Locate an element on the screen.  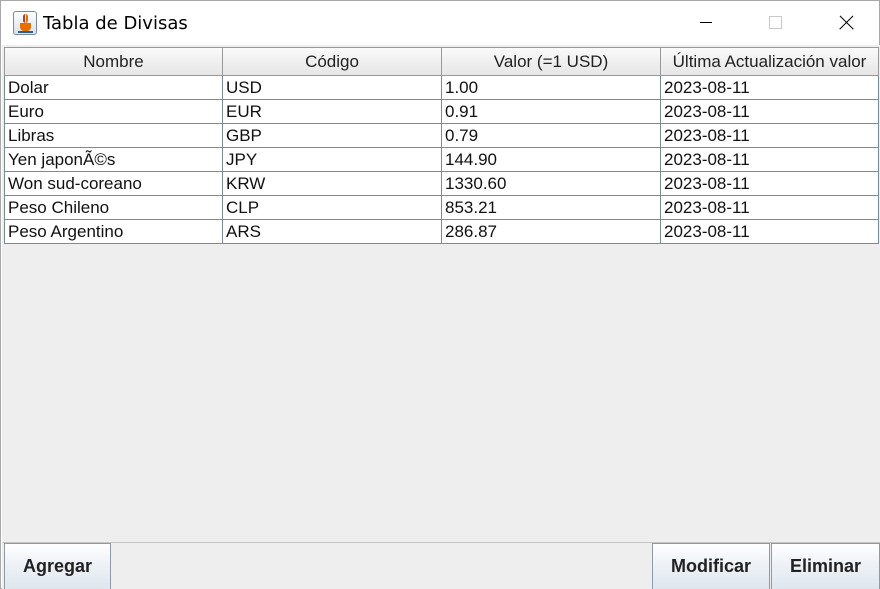
add-button: Agregar is located at coordinates (57, 566).